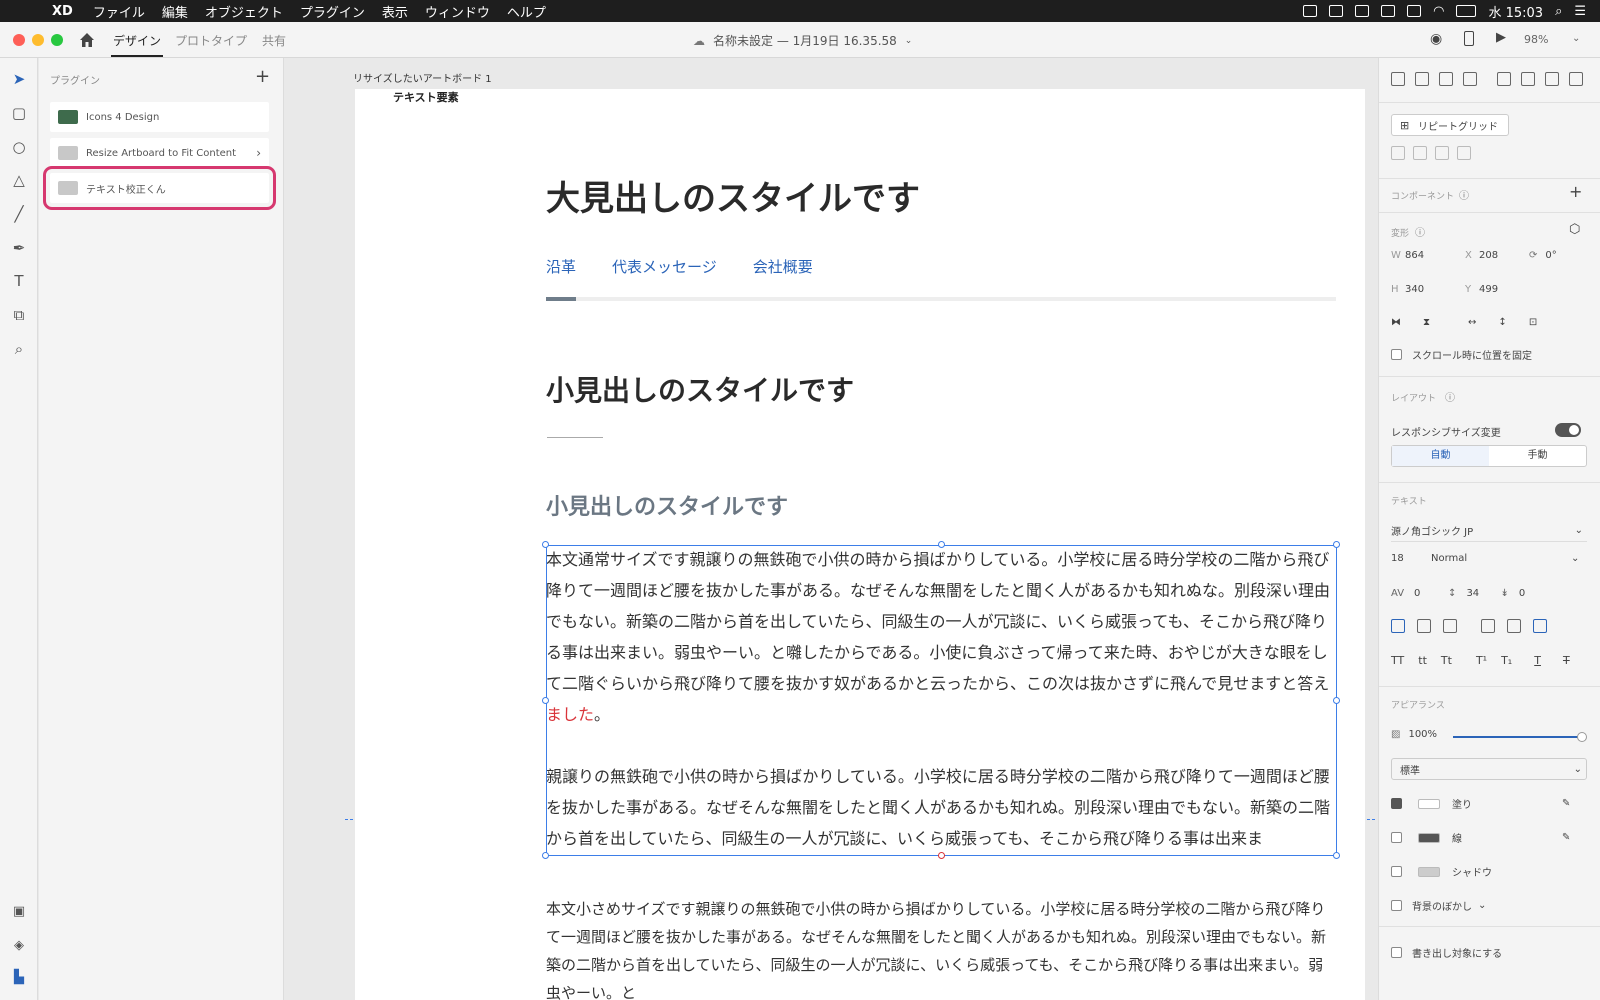 Image resolution: width=1600 pixels, height=1000 pixels. What do you see at coordinates (19, 349) in the screenshot?
I see `zoom-tool-icon: ⌕` at bounding box center [19, 349].